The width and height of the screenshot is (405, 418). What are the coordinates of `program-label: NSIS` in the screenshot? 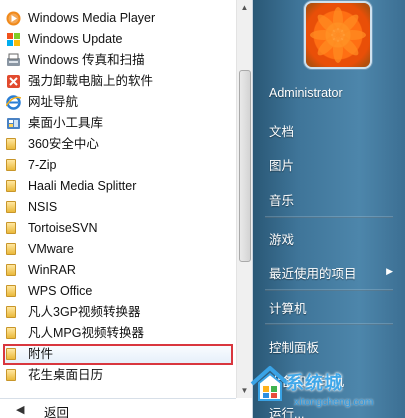 It's located at (43, 207).